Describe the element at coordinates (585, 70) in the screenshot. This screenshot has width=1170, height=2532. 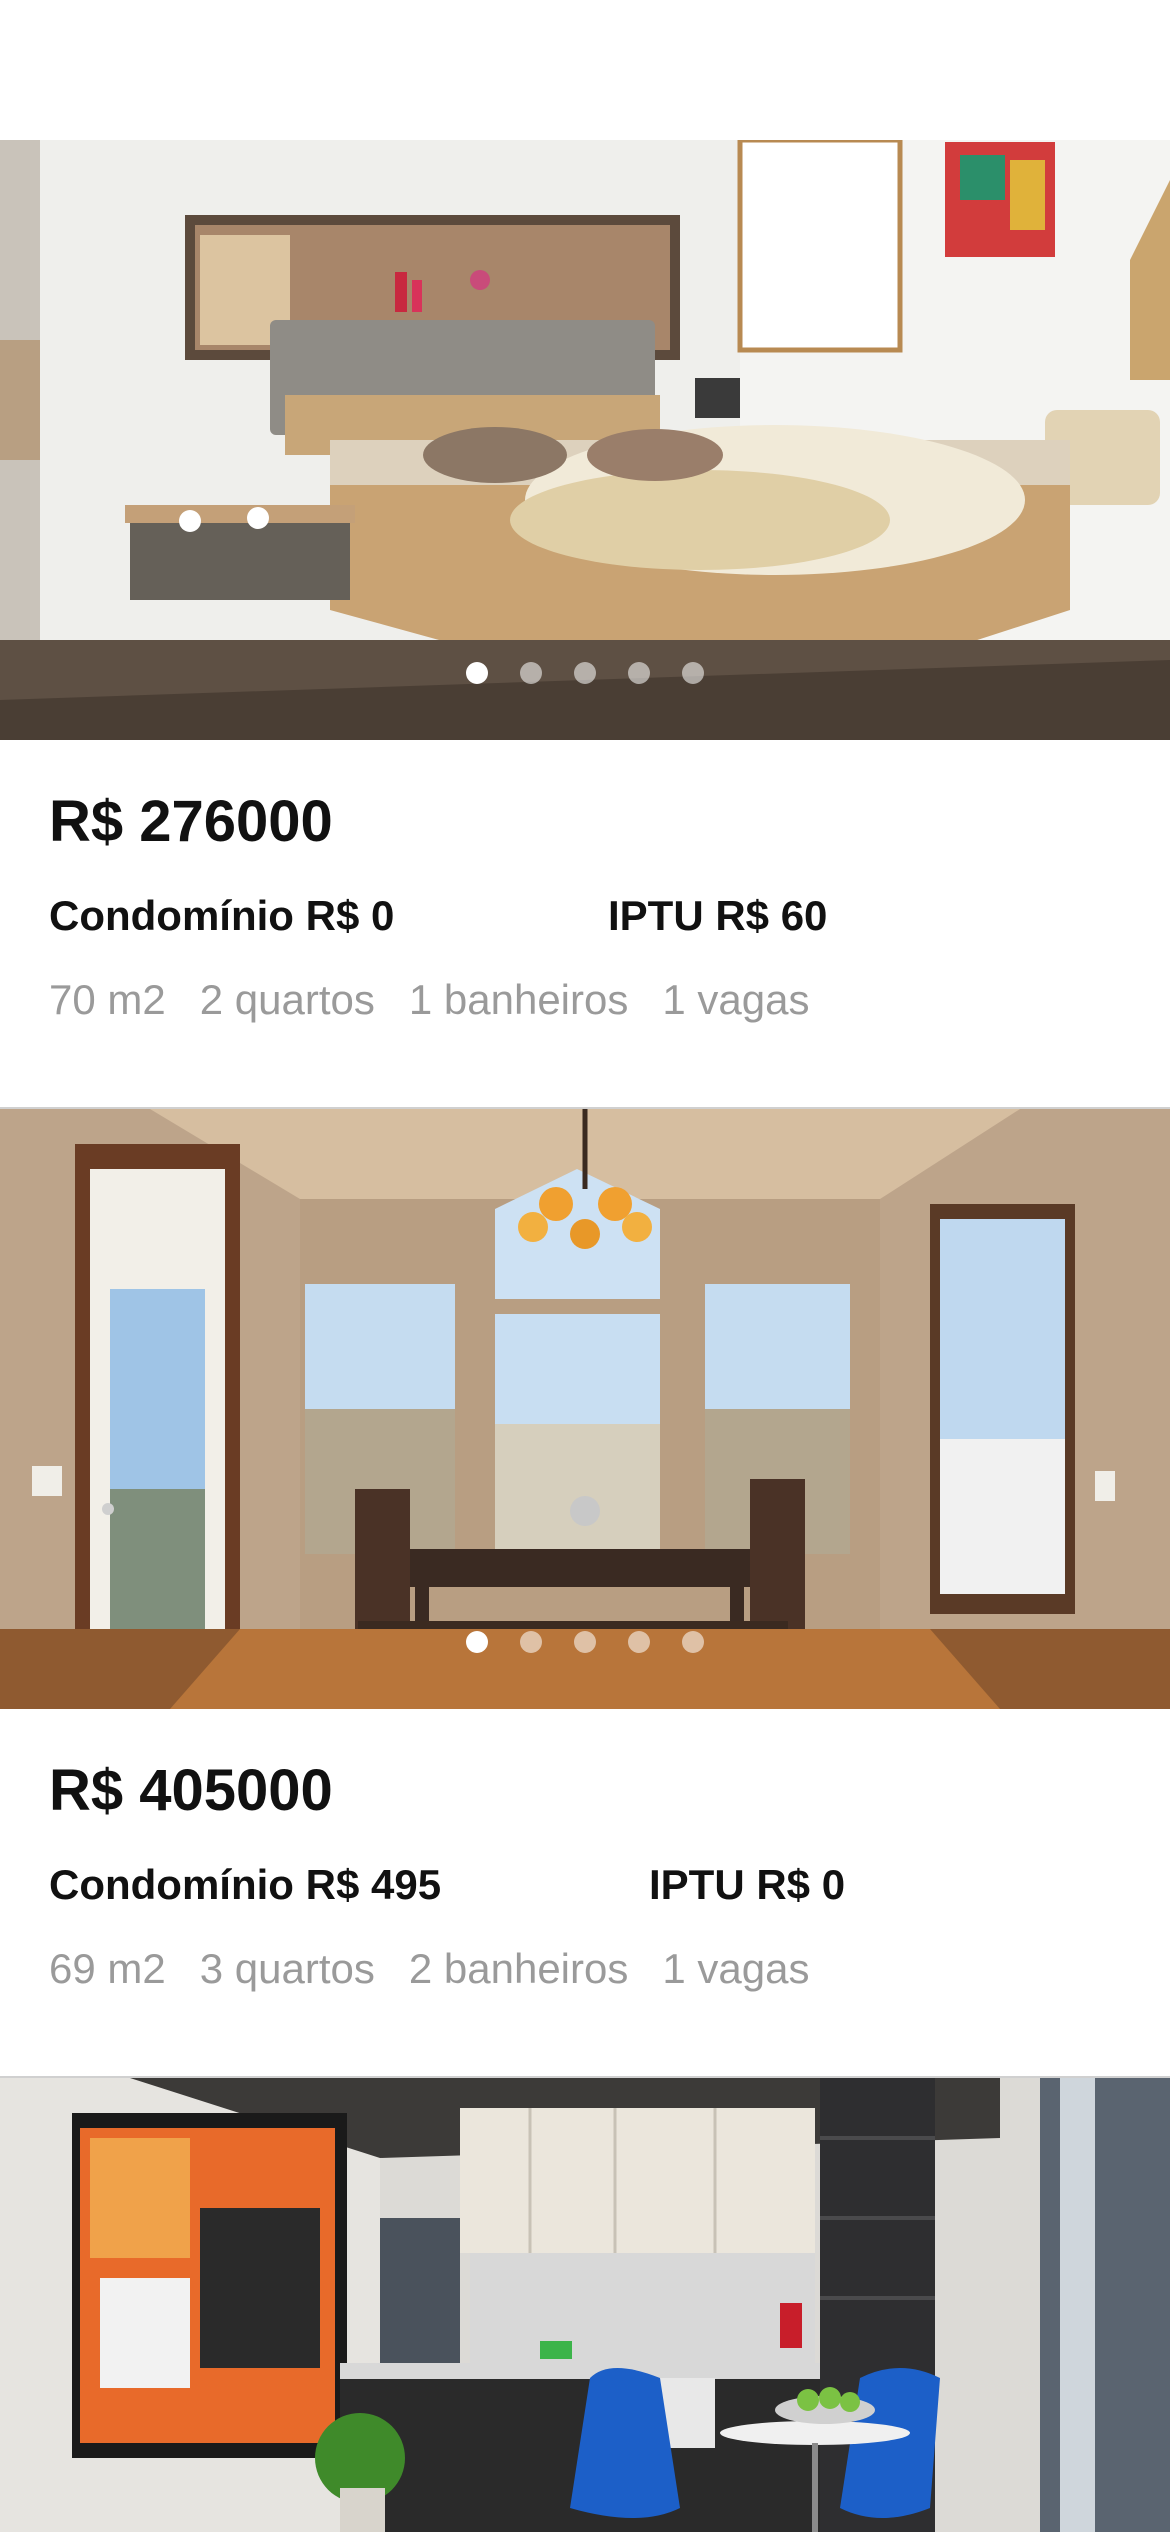
I see `status-bar-area` at that location.